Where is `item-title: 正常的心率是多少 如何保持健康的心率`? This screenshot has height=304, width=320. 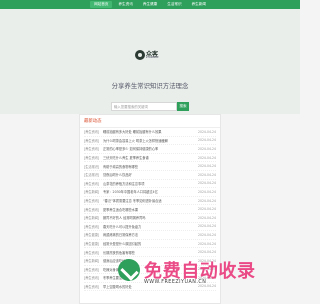 item-title: 正常的心率是多少 如何保持健康的心率 is located at coordinates (149, 148).